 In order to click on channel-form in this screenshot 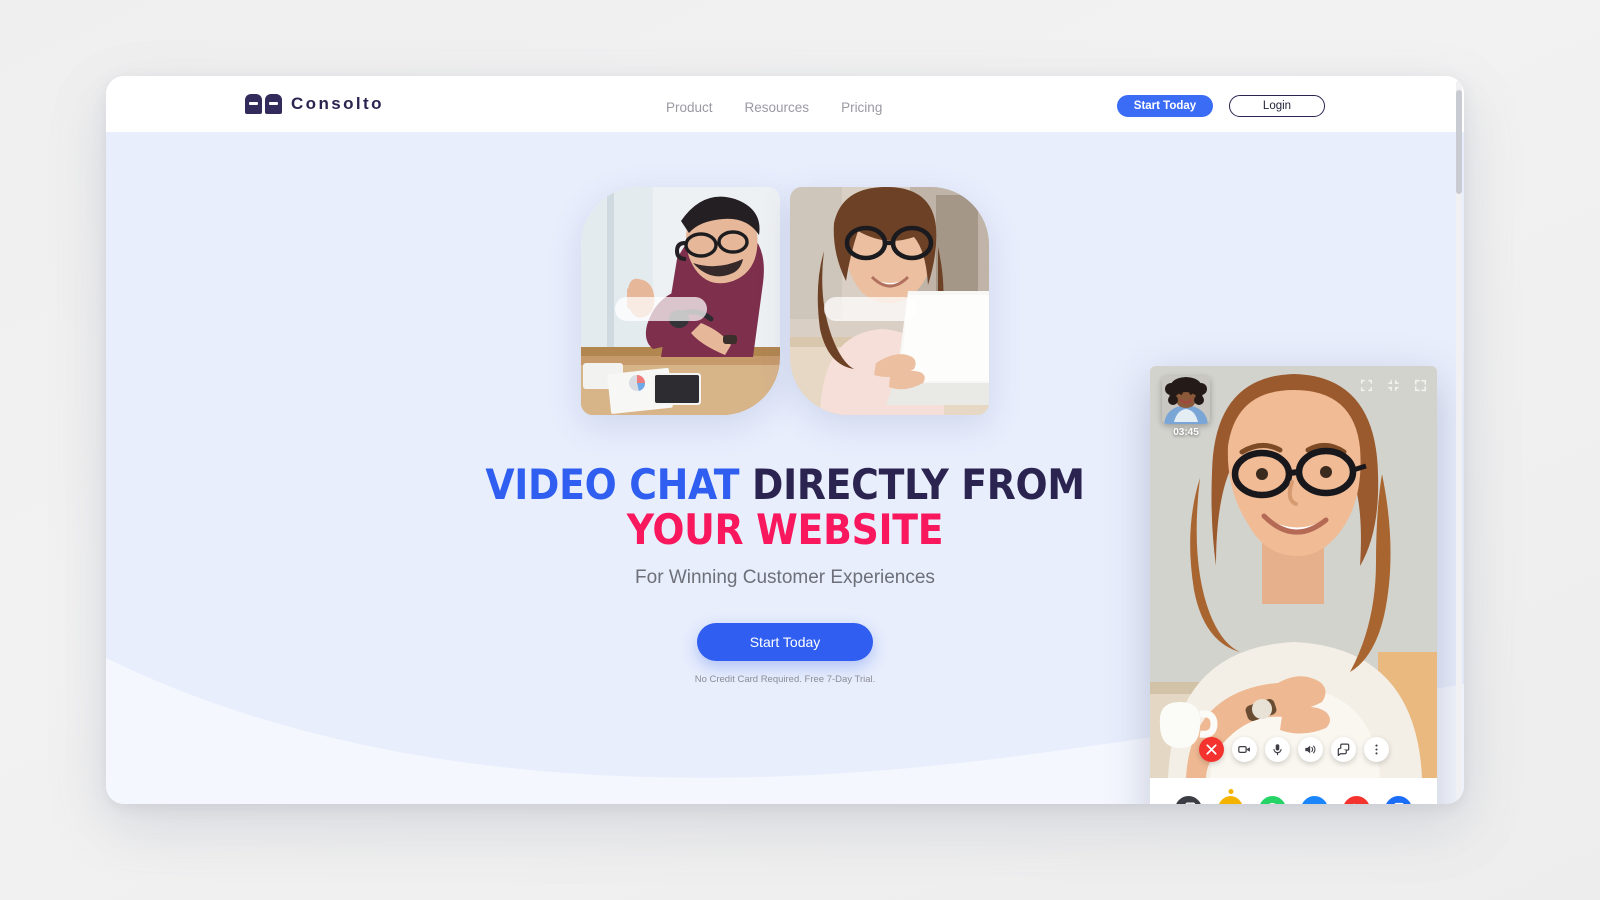, I will do `click(1398, 799)`.